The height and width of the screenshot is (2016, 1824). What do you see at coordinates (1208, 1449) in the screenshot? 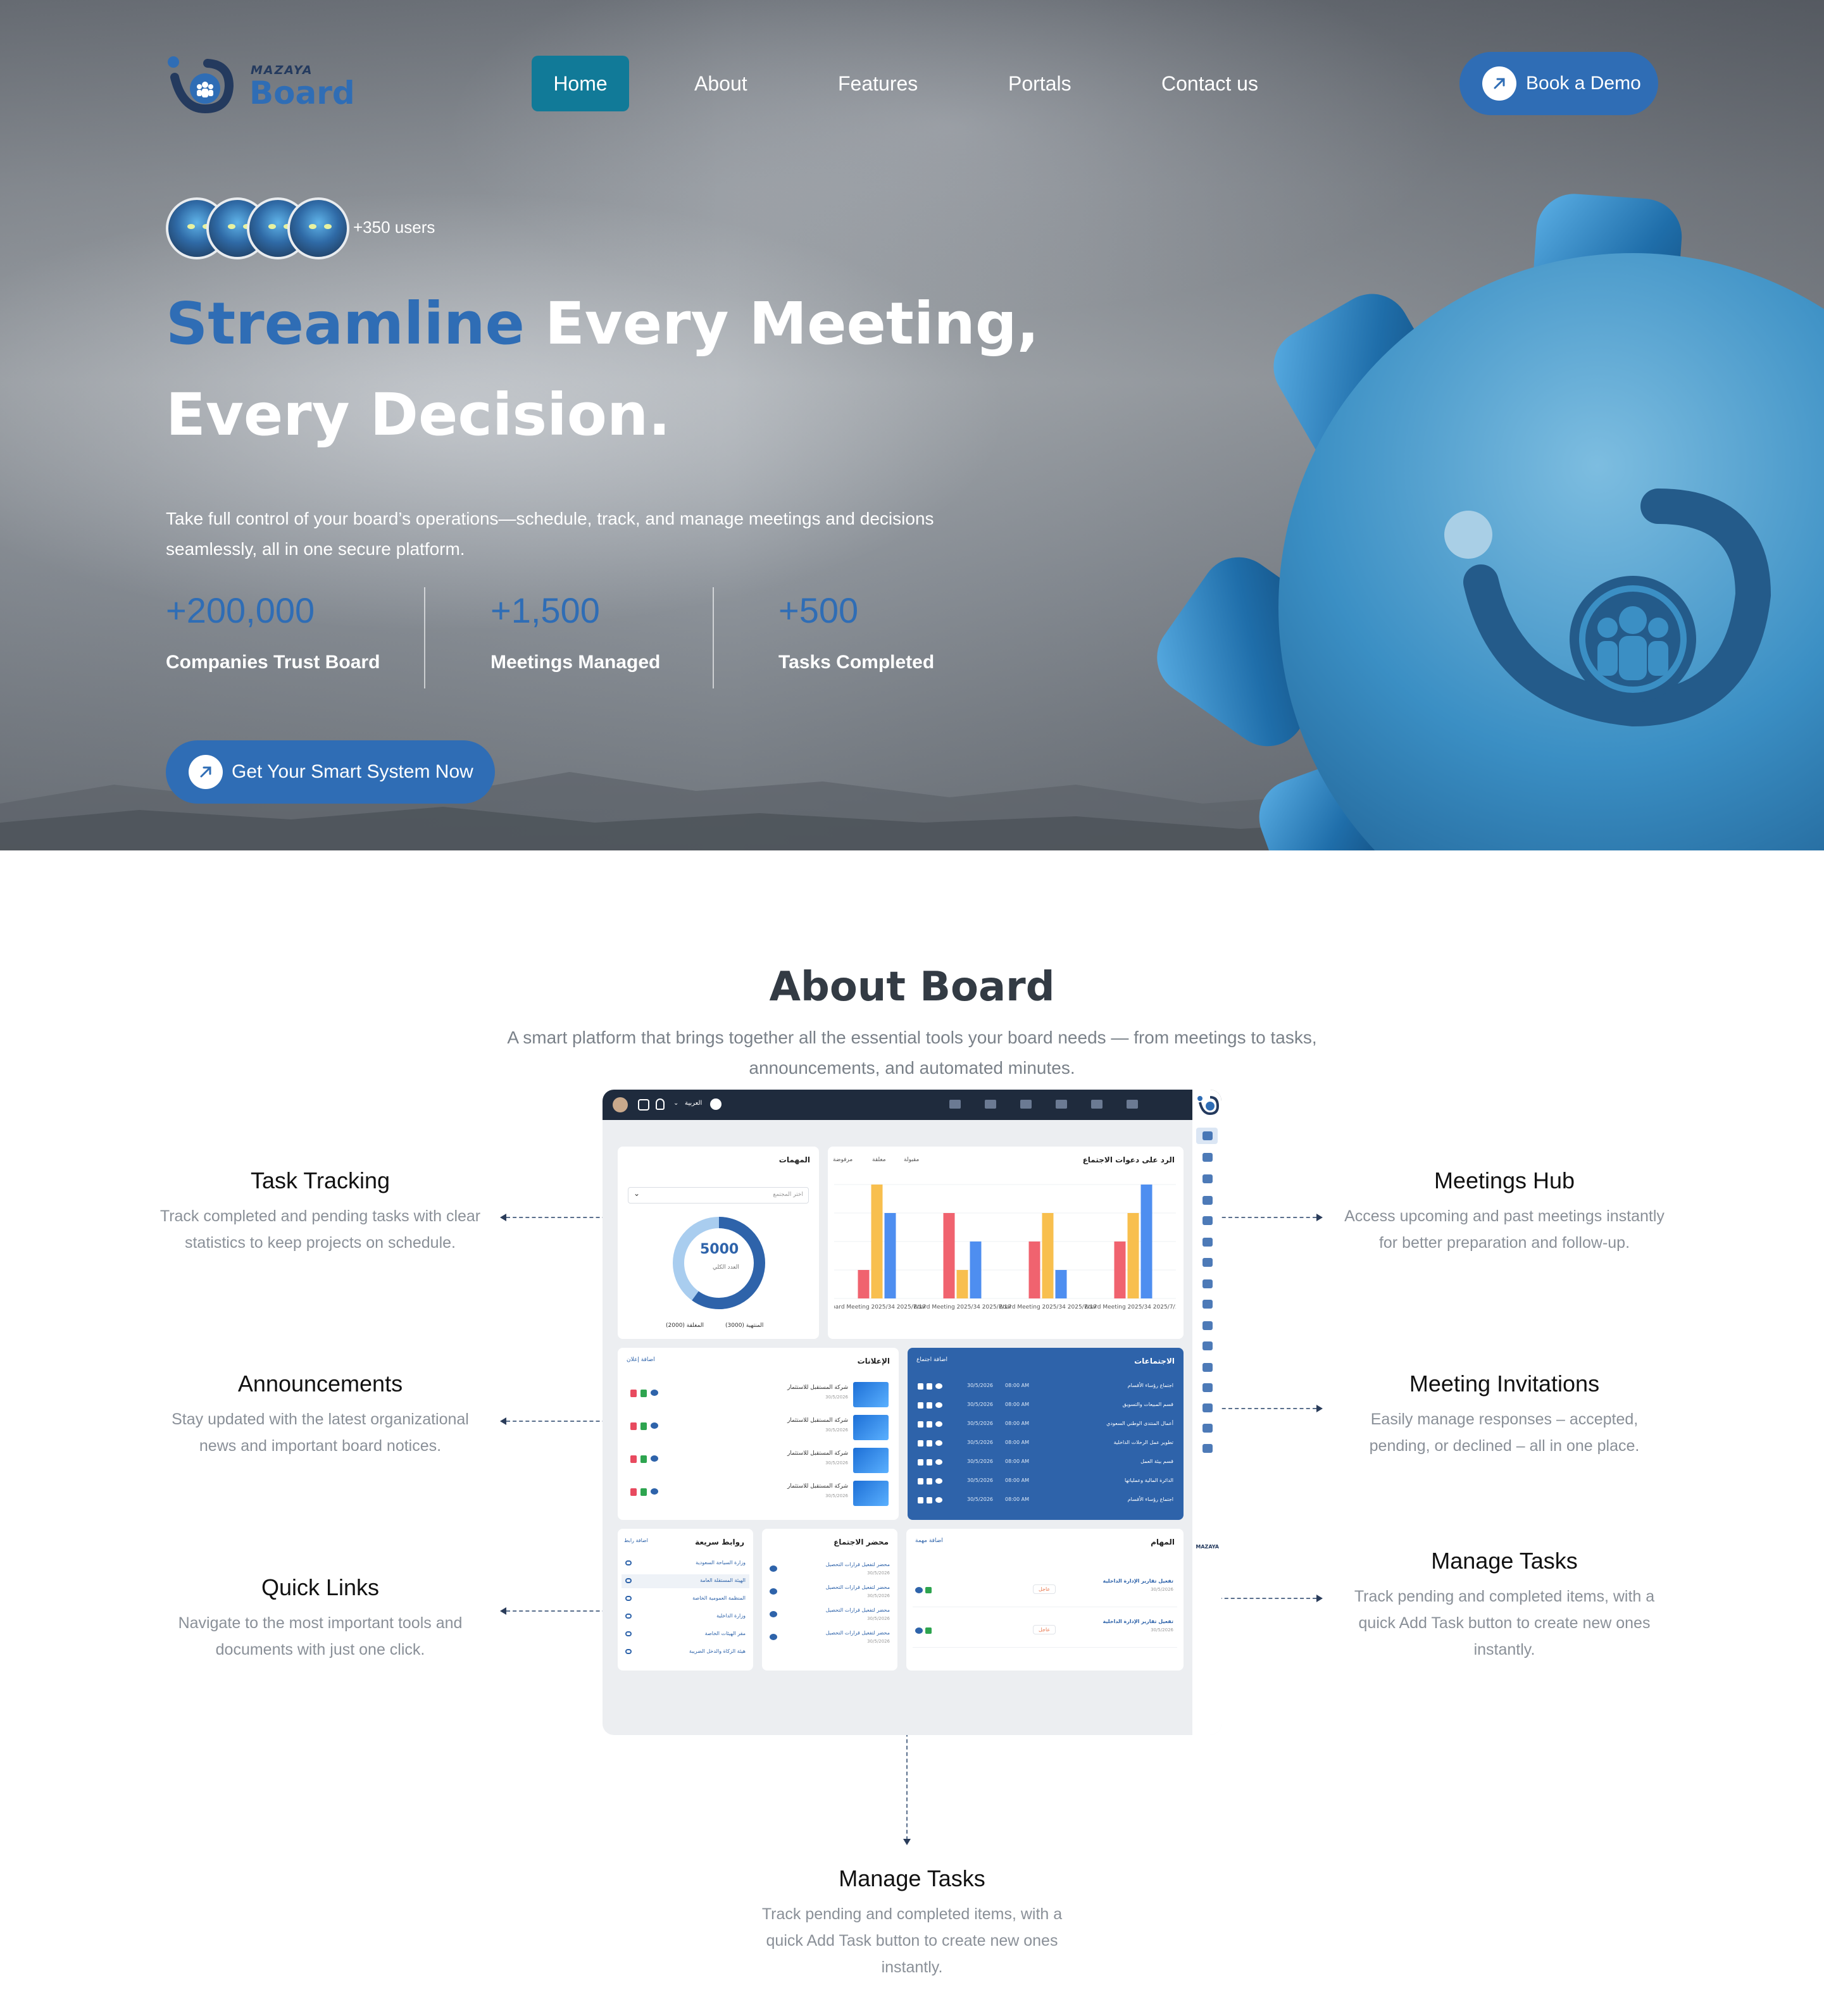
I see `check-icon` at bounding box center [1208, 1449].